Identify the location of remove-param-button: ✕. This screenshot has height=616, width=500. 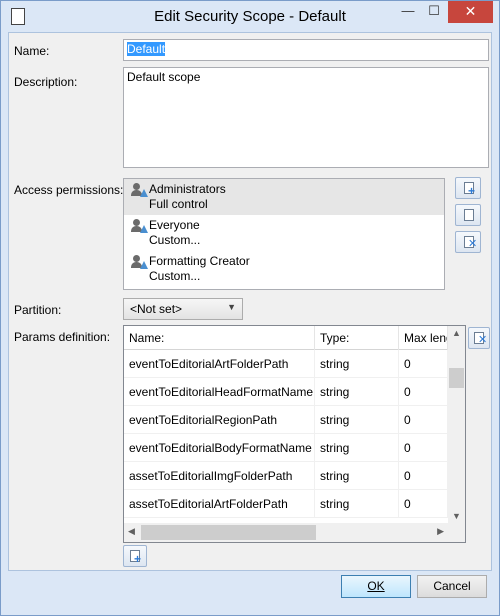
(479, 338).